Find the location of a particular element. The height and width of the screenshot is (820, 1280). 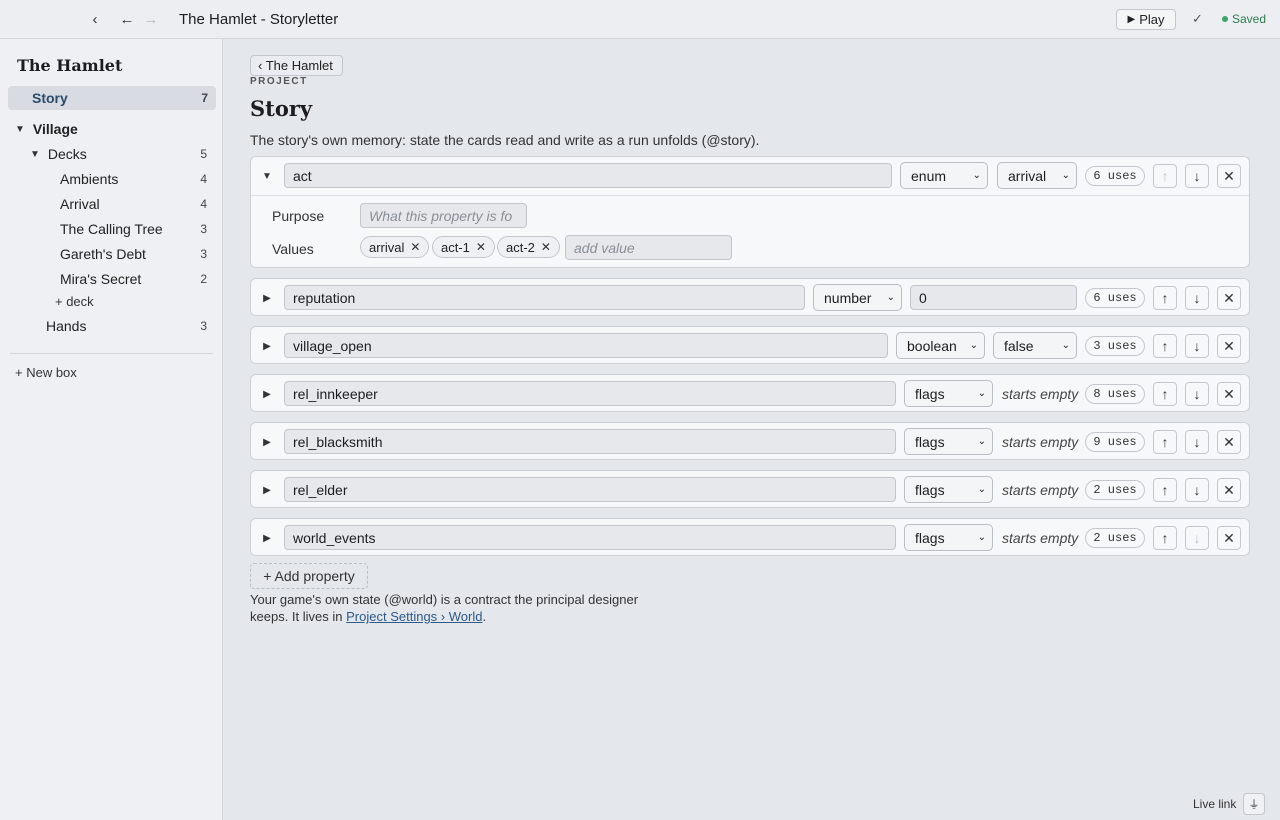

live-link-button: ⏚ is located at coordinates (1254, 804).